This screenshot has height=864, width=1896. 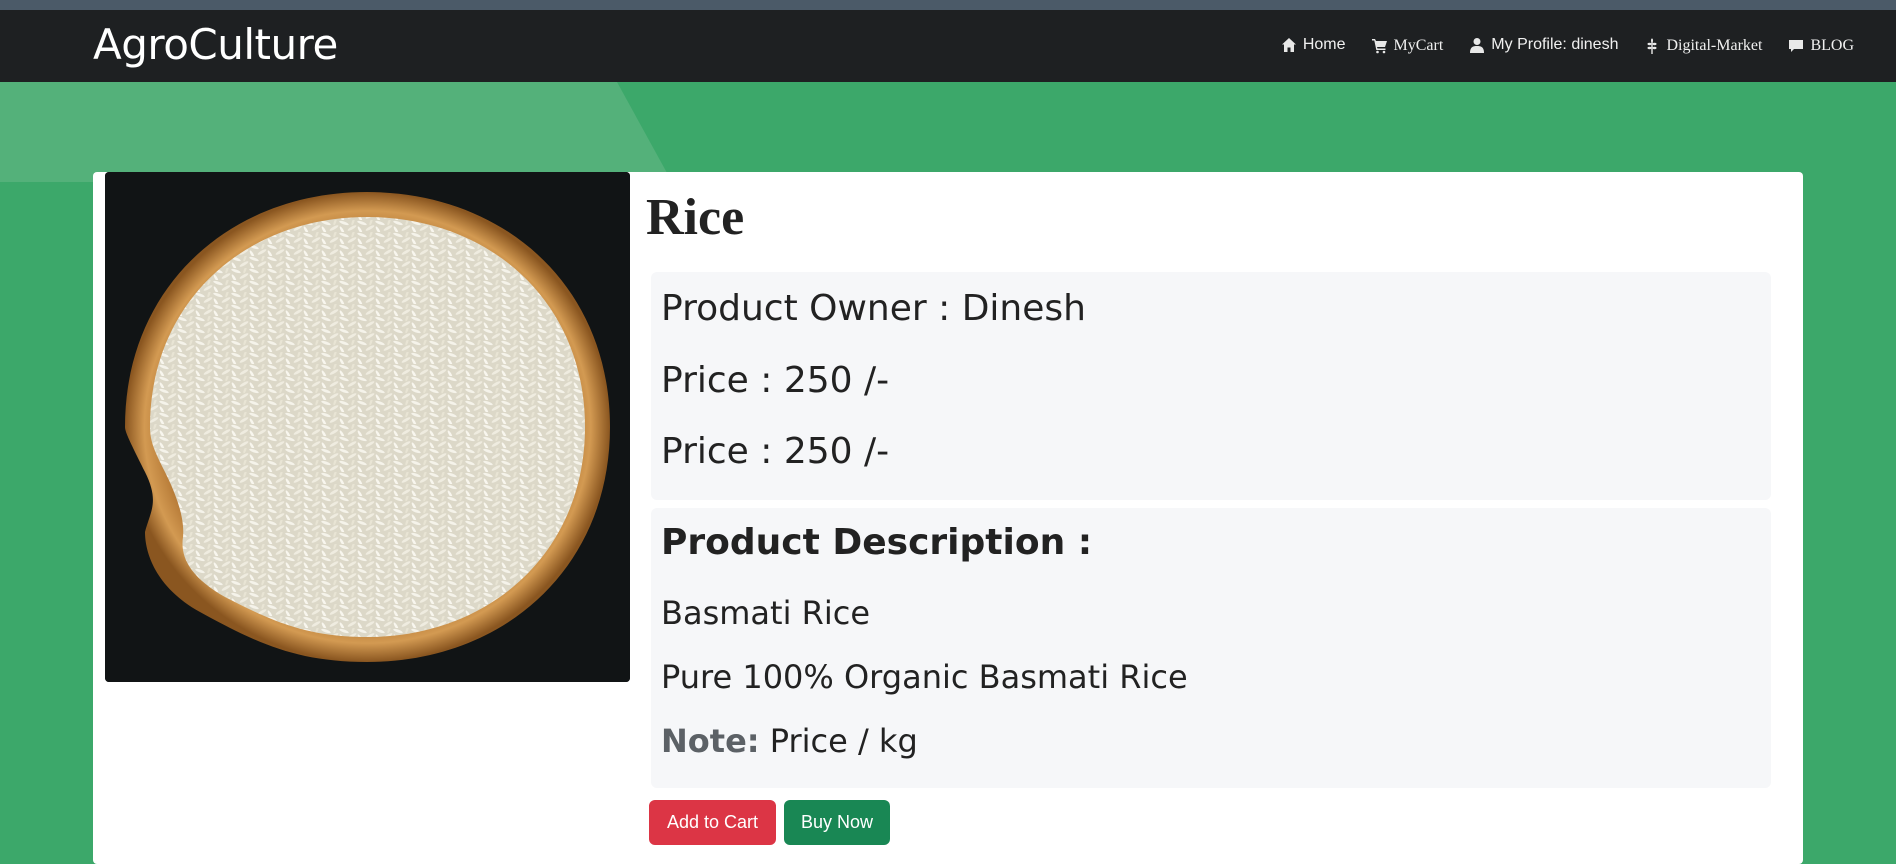 What do you see at coordinates (838, 741) in the screenshot?
I see `note-text: Price / kg` at bounding box center [838, 741].